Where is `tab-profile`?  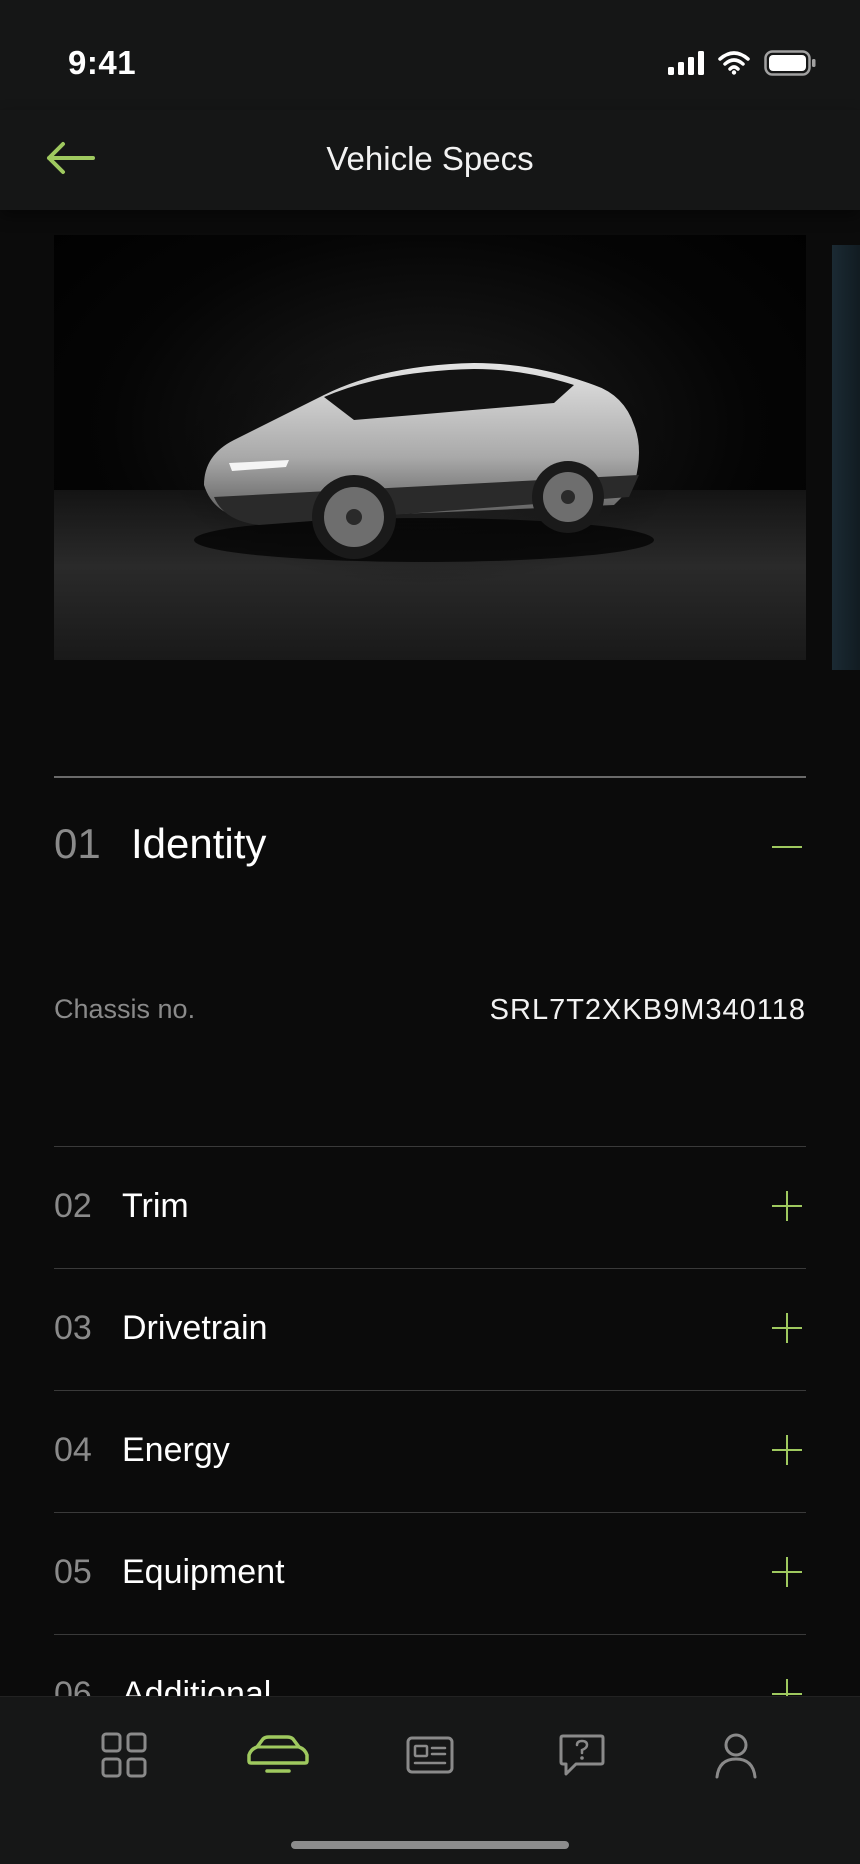
tab-profile is located at coordinates (736, 1757).